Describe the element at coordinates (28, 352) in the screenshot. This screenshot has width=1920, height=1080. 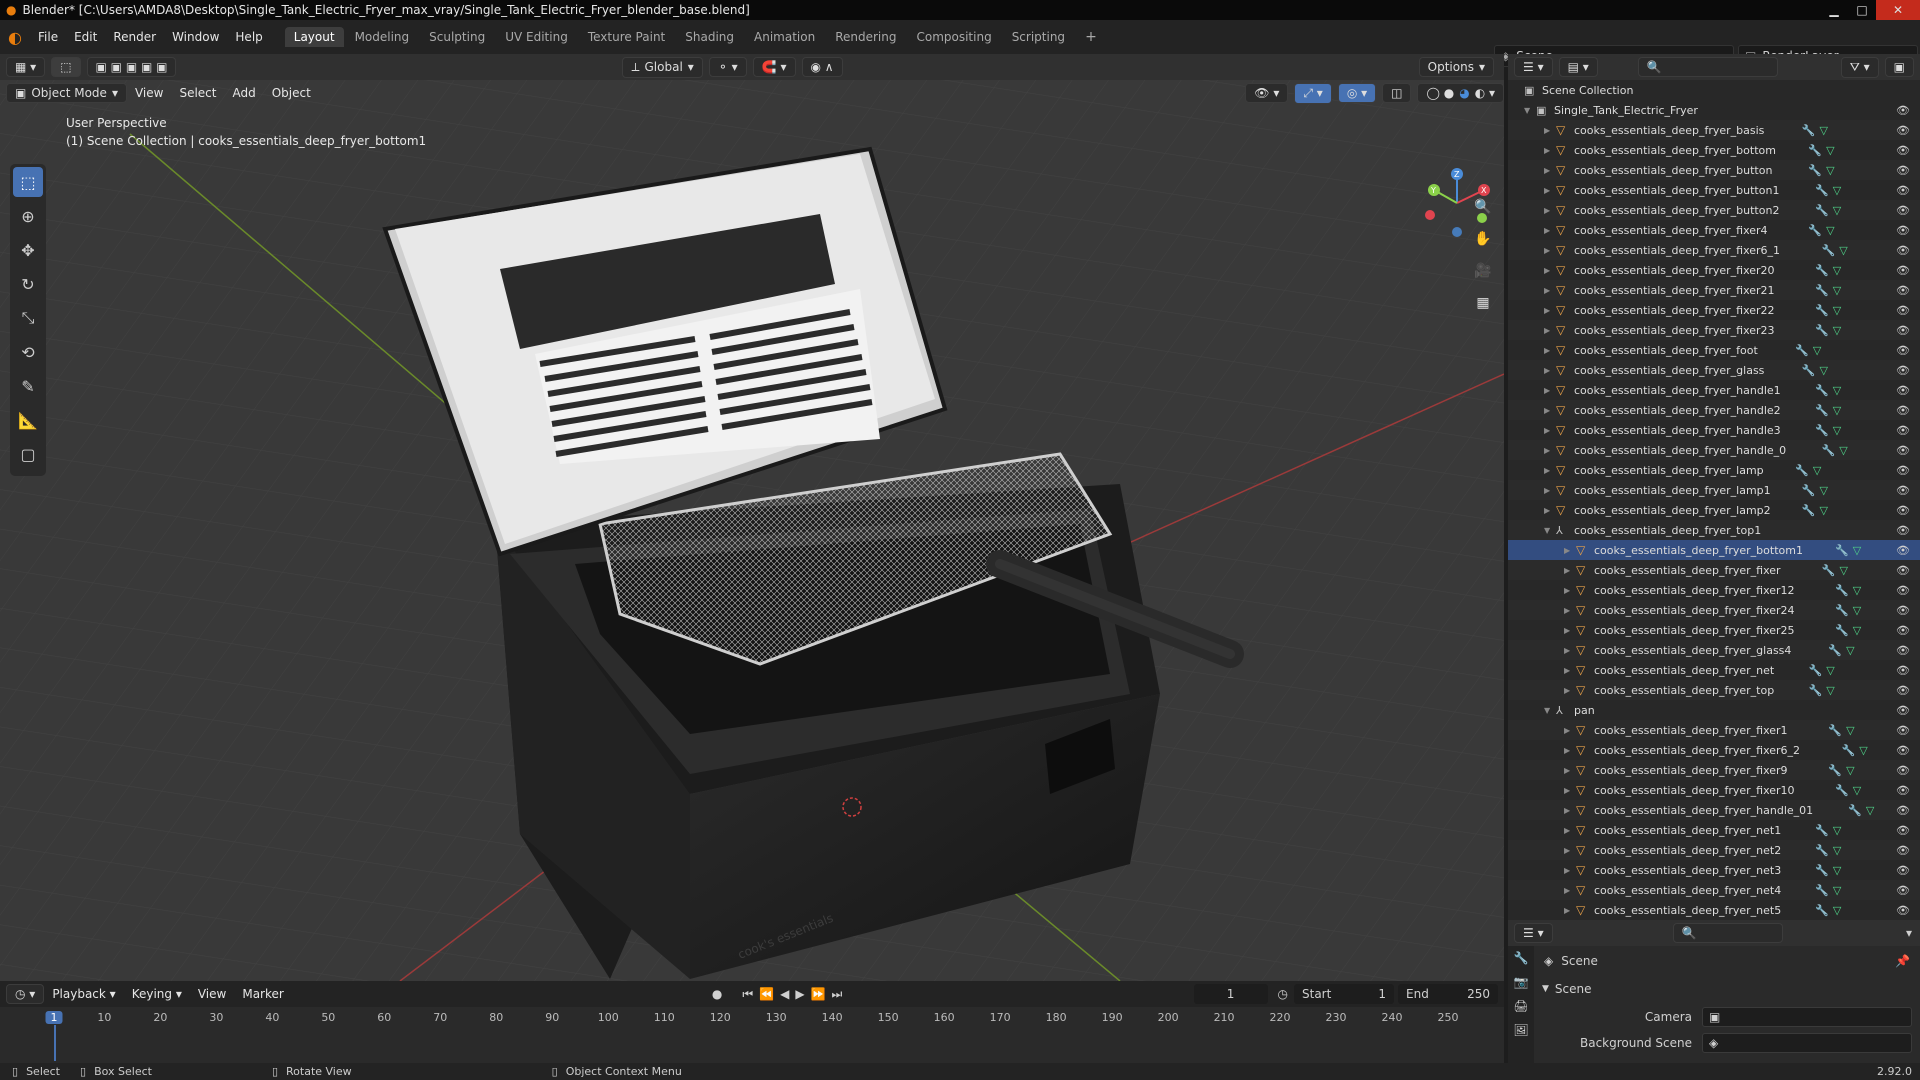
I see `transform-tool-icon: ⟲` at that location.